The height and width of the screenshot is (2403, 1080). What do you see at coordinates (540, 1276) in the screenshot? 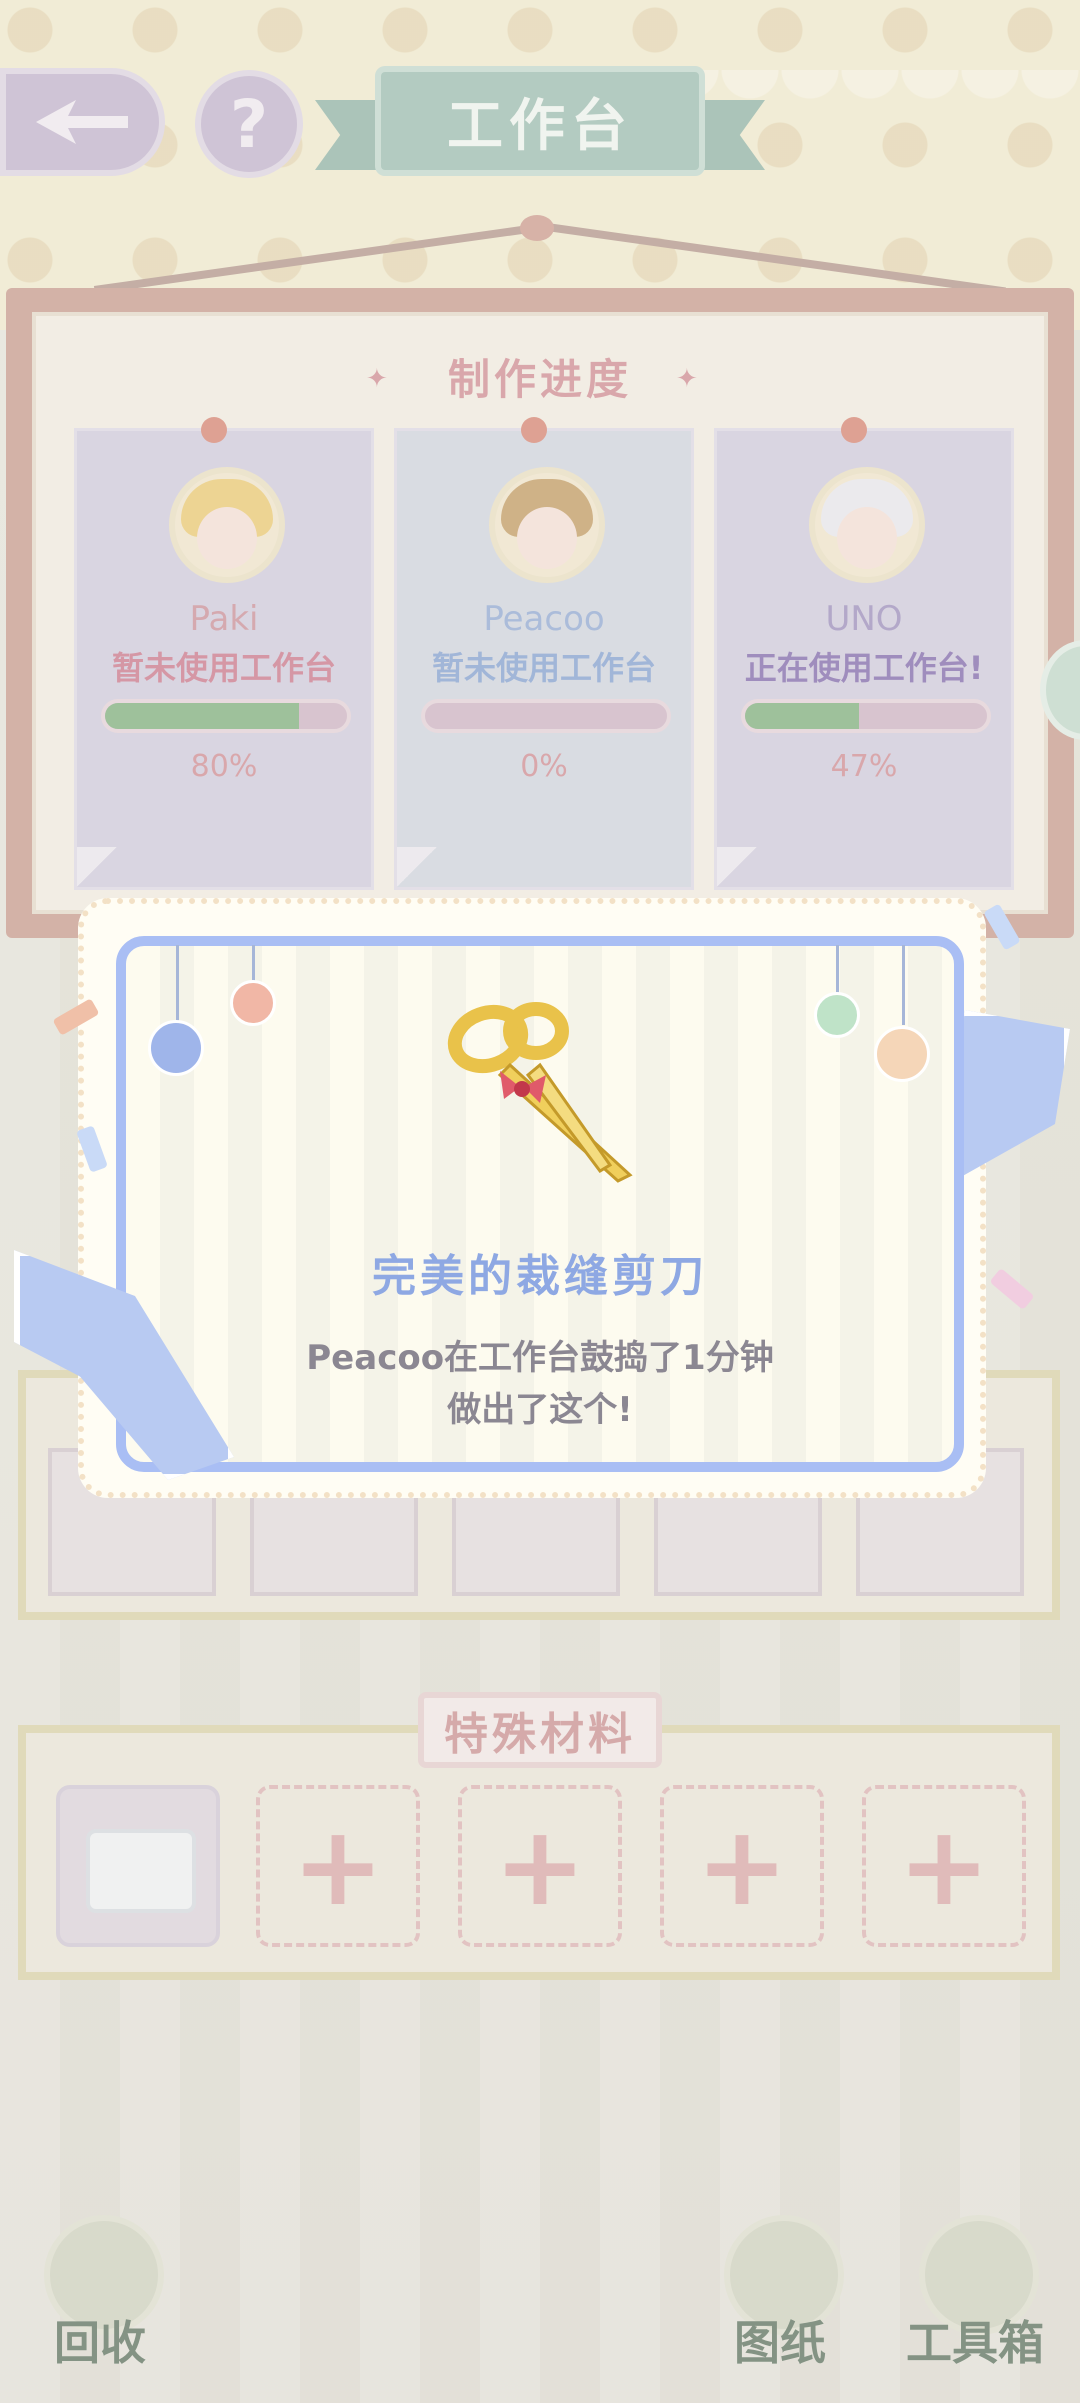
I see `item-name: 完美的裁缝剪刀` at bounding box center [540, 1276].